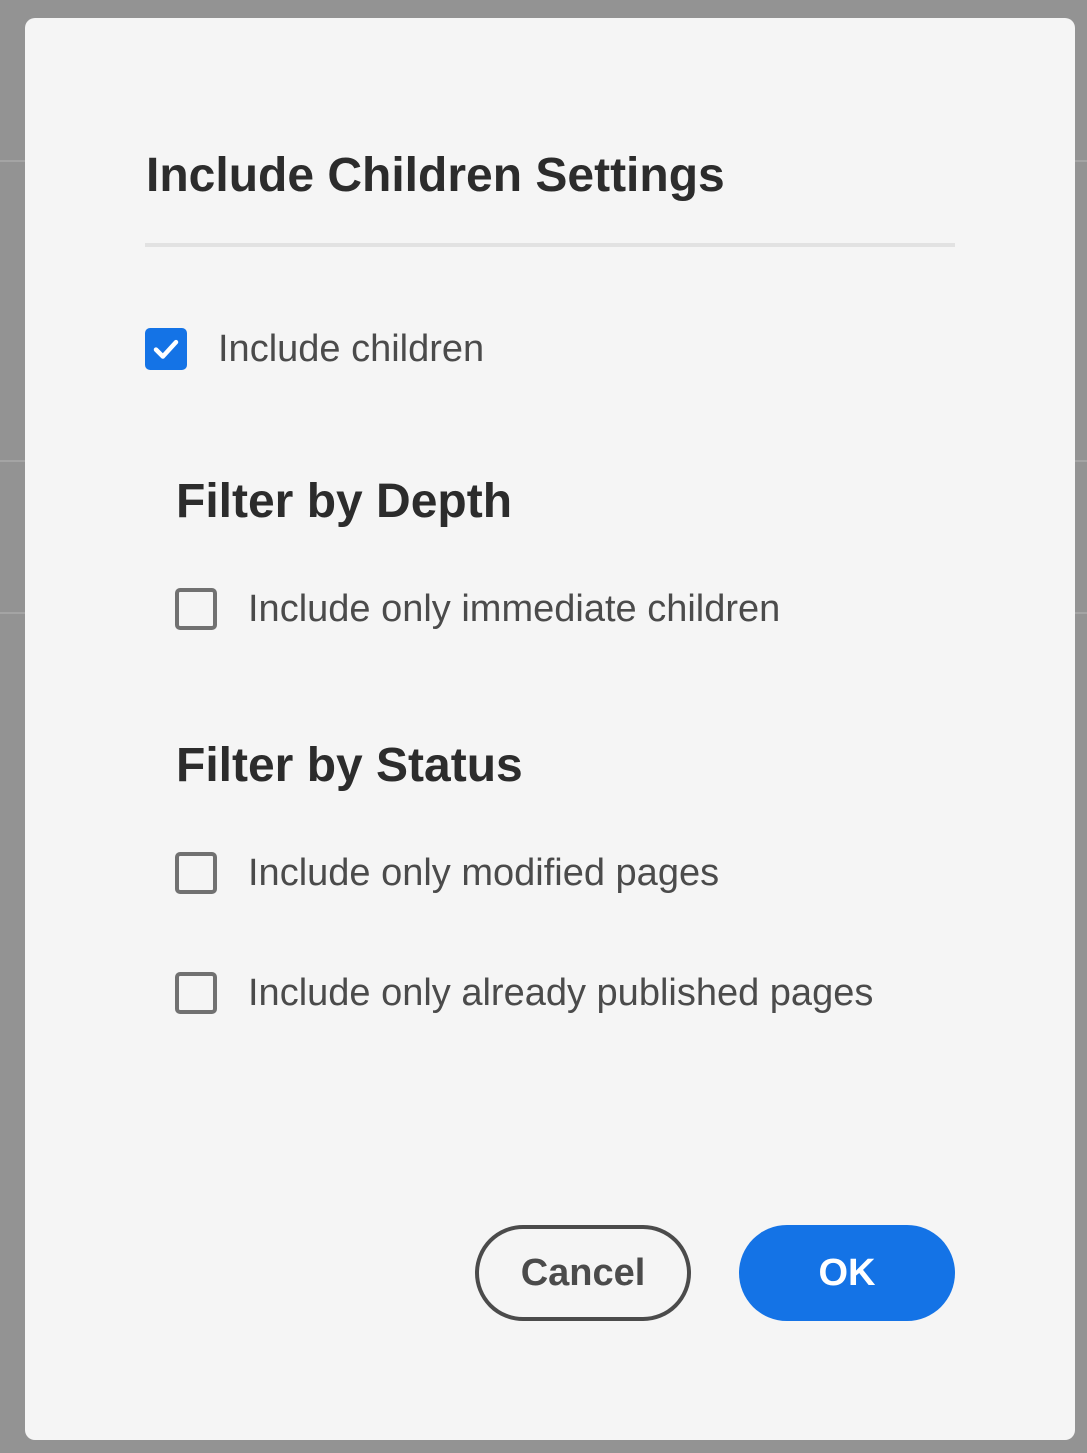 The height and width of the screenshot is (1453, 1087). Describe the element at coordinates (196, 993) in the screenshot. I see `published-pages-checkbox` at that location.